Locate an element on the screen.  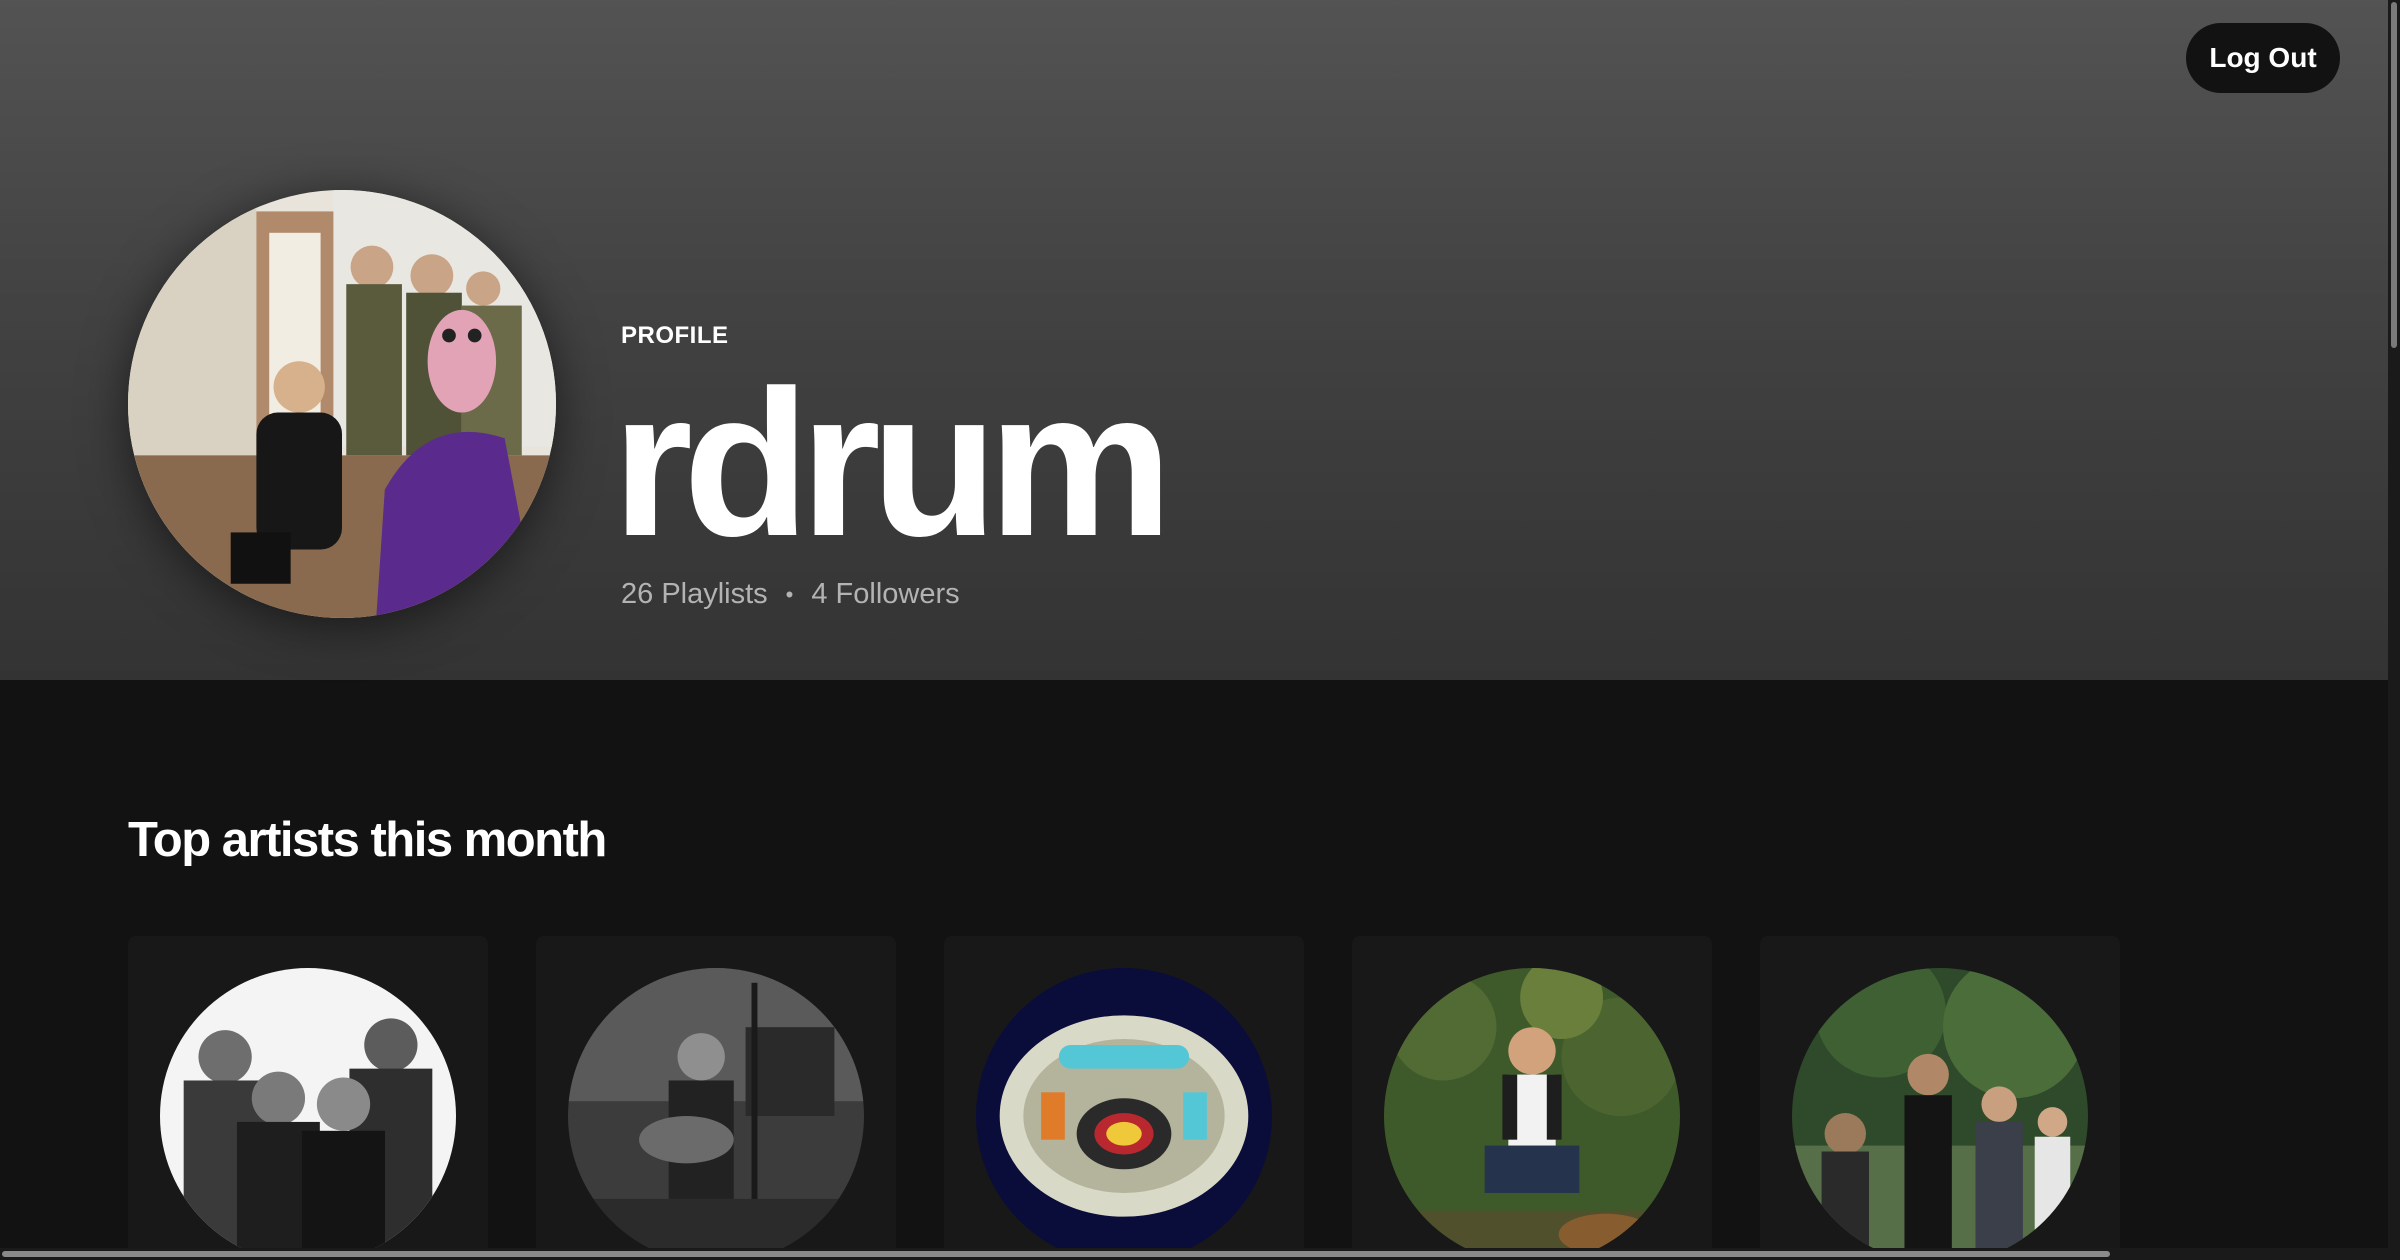
playlists-count-link: 26 Playlists is located at coordinates (694, 594).